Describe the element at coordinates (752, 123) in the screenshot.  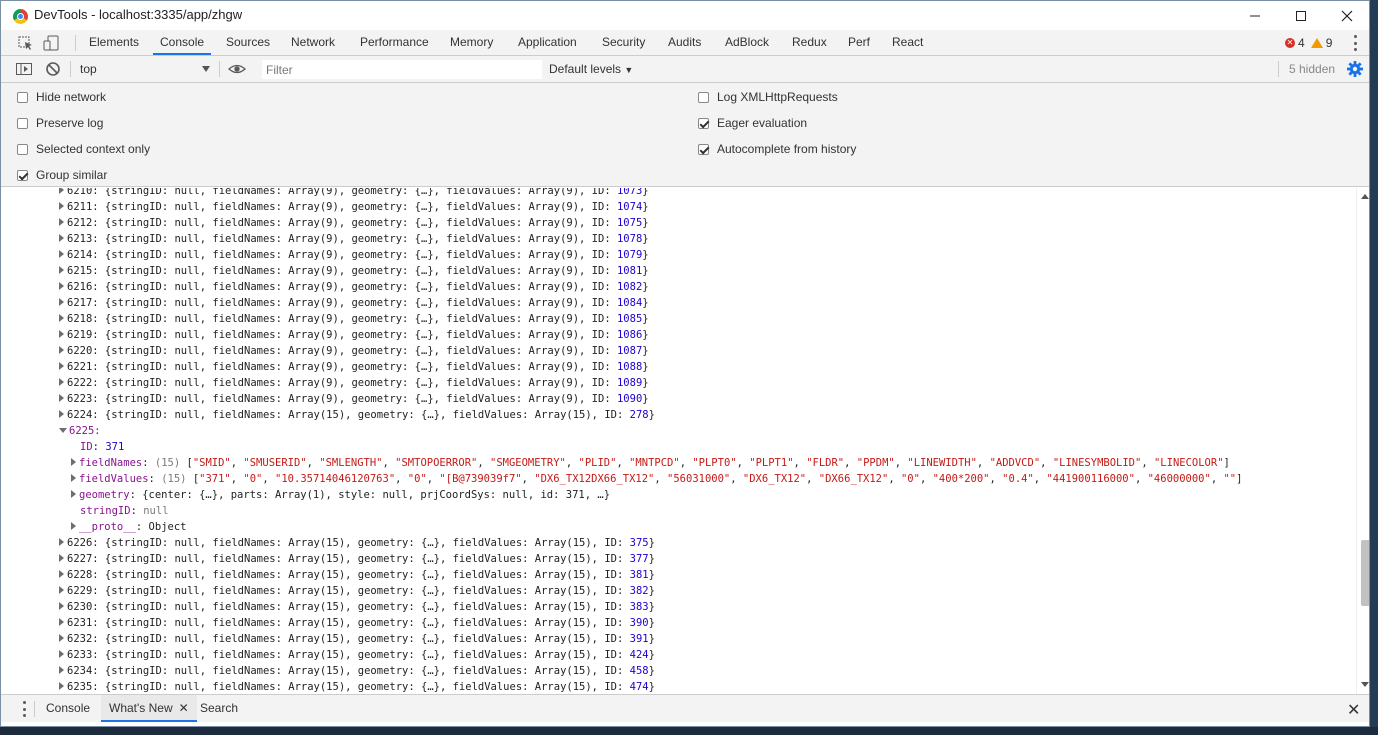
I see `eager-evaluation-option: Eager evaluation` at that location.